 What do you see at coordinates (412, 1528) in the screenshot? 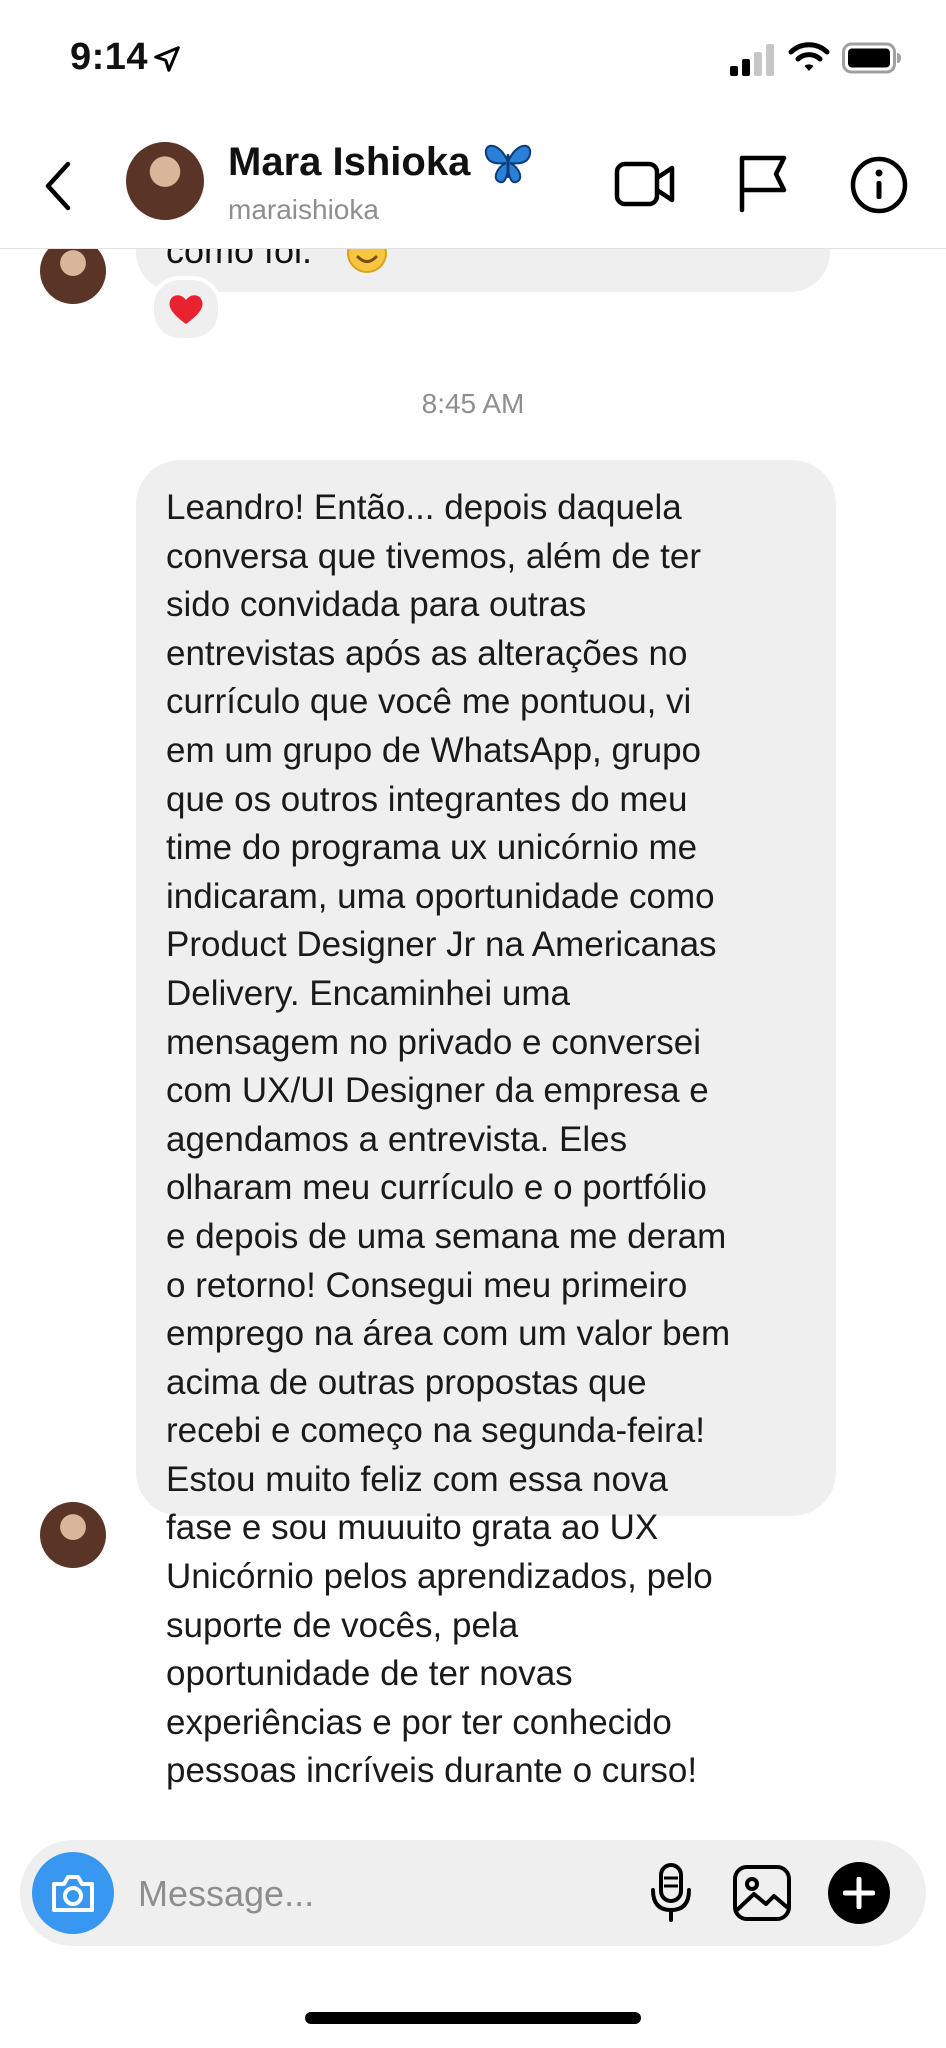
I see `message-line: fase e sou muuuito grata ao UX` at bounding box center [412, 1528].